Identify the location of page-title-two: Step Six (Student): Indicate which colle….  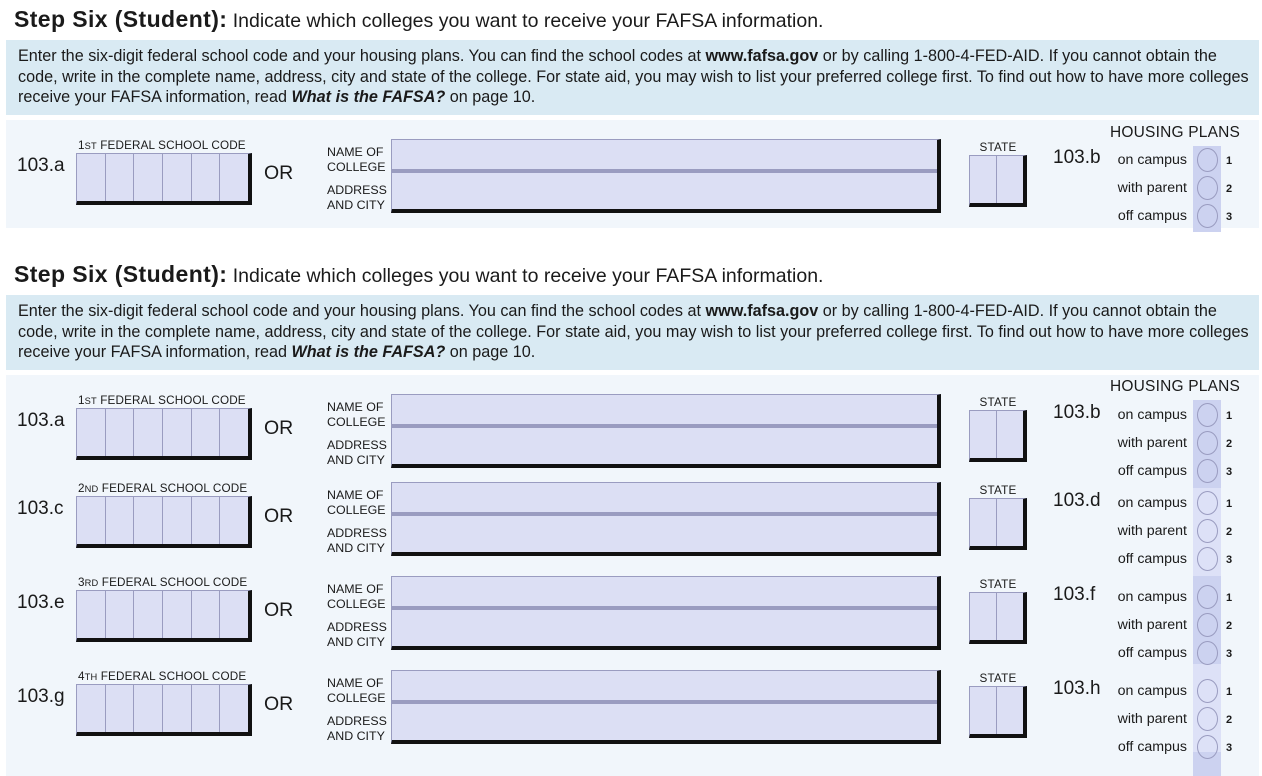
(411, 275).